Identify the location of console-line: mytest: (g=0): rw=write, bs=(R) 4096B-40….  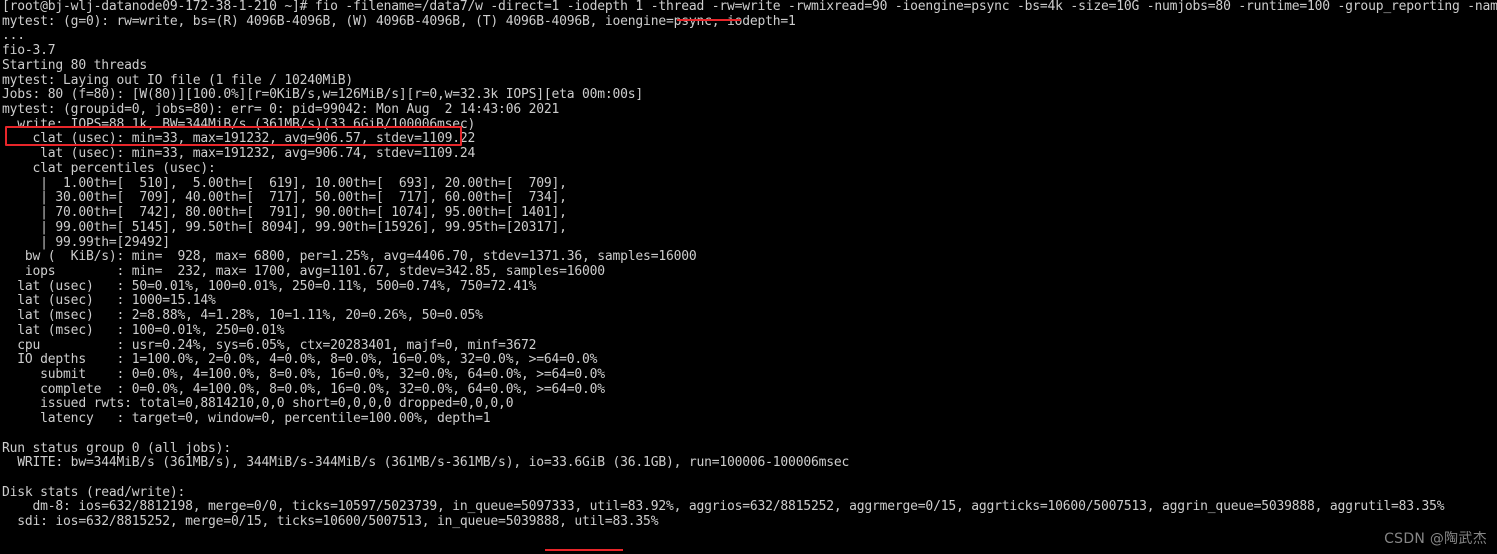
(399, 21).